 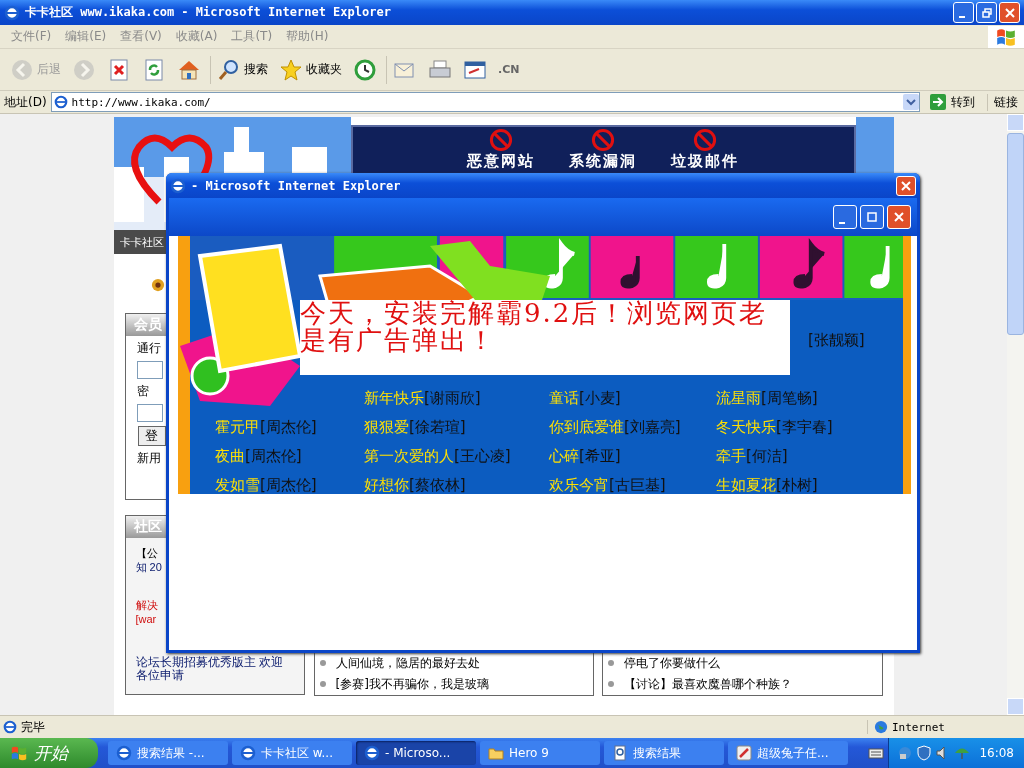 I want to click on song-link: 心碎[希亚], so click(x=585, y=456).